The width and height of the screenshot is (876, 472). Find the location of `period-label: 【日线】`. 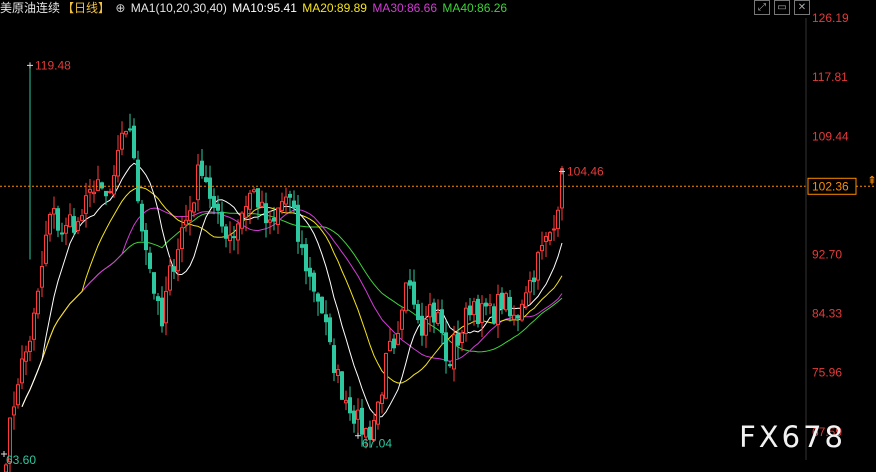

period-label: 【日线】 is located at coordinates (86, 8).